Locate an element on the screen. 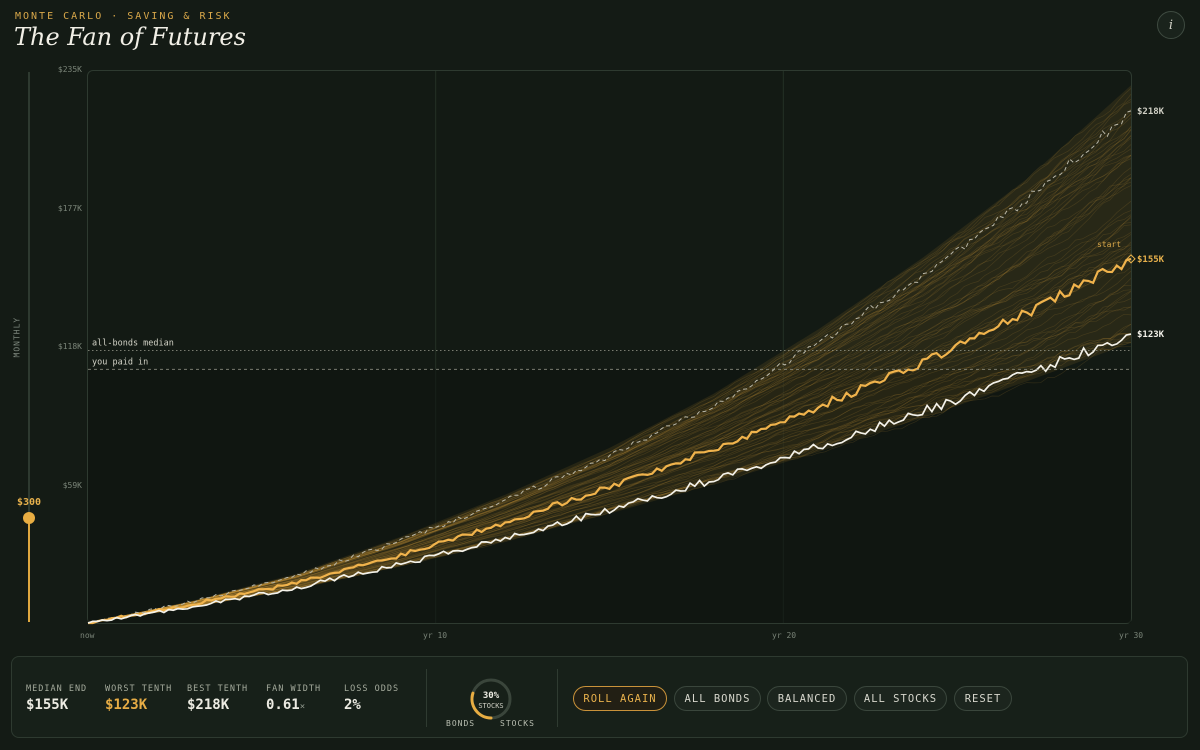  stat-value: 2% is located at coordinates (352, 705).